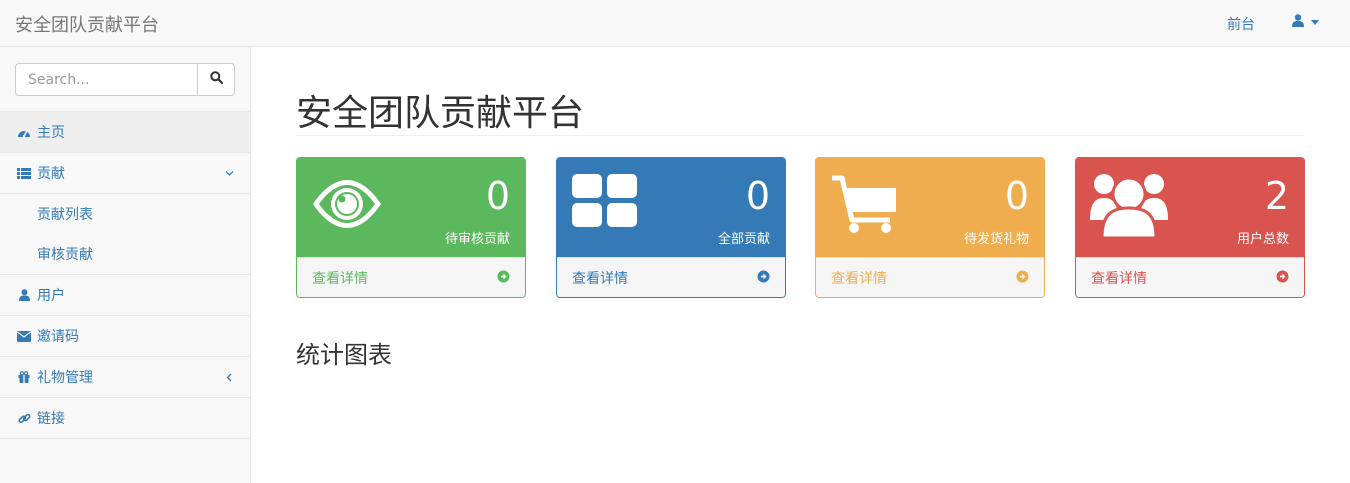 This screenshot has width=1350, height=483. I want to click on sidebar-menu: 主页 贡献 贡献列表 审核贡献 用户 邀请码 礼物管理 链接, so click(125, 275).